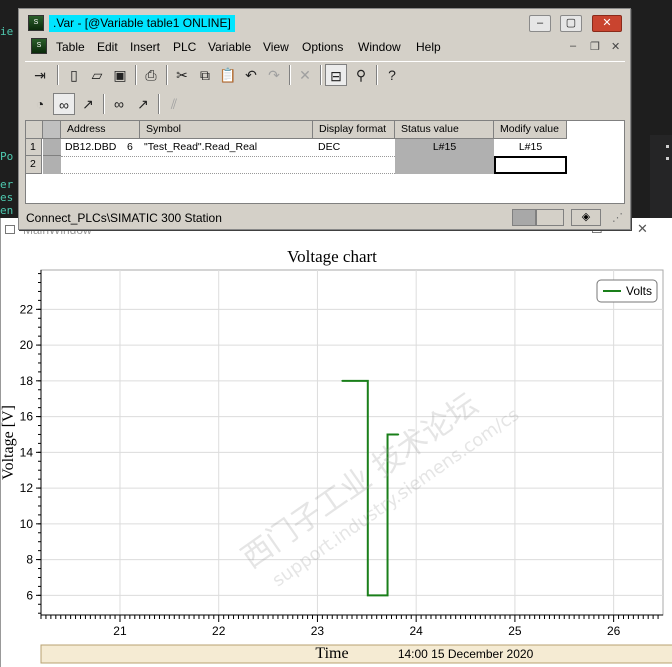 The height and width of the screenshot is (667, 672). I want to click on menu-view: View, so click(276, 47).